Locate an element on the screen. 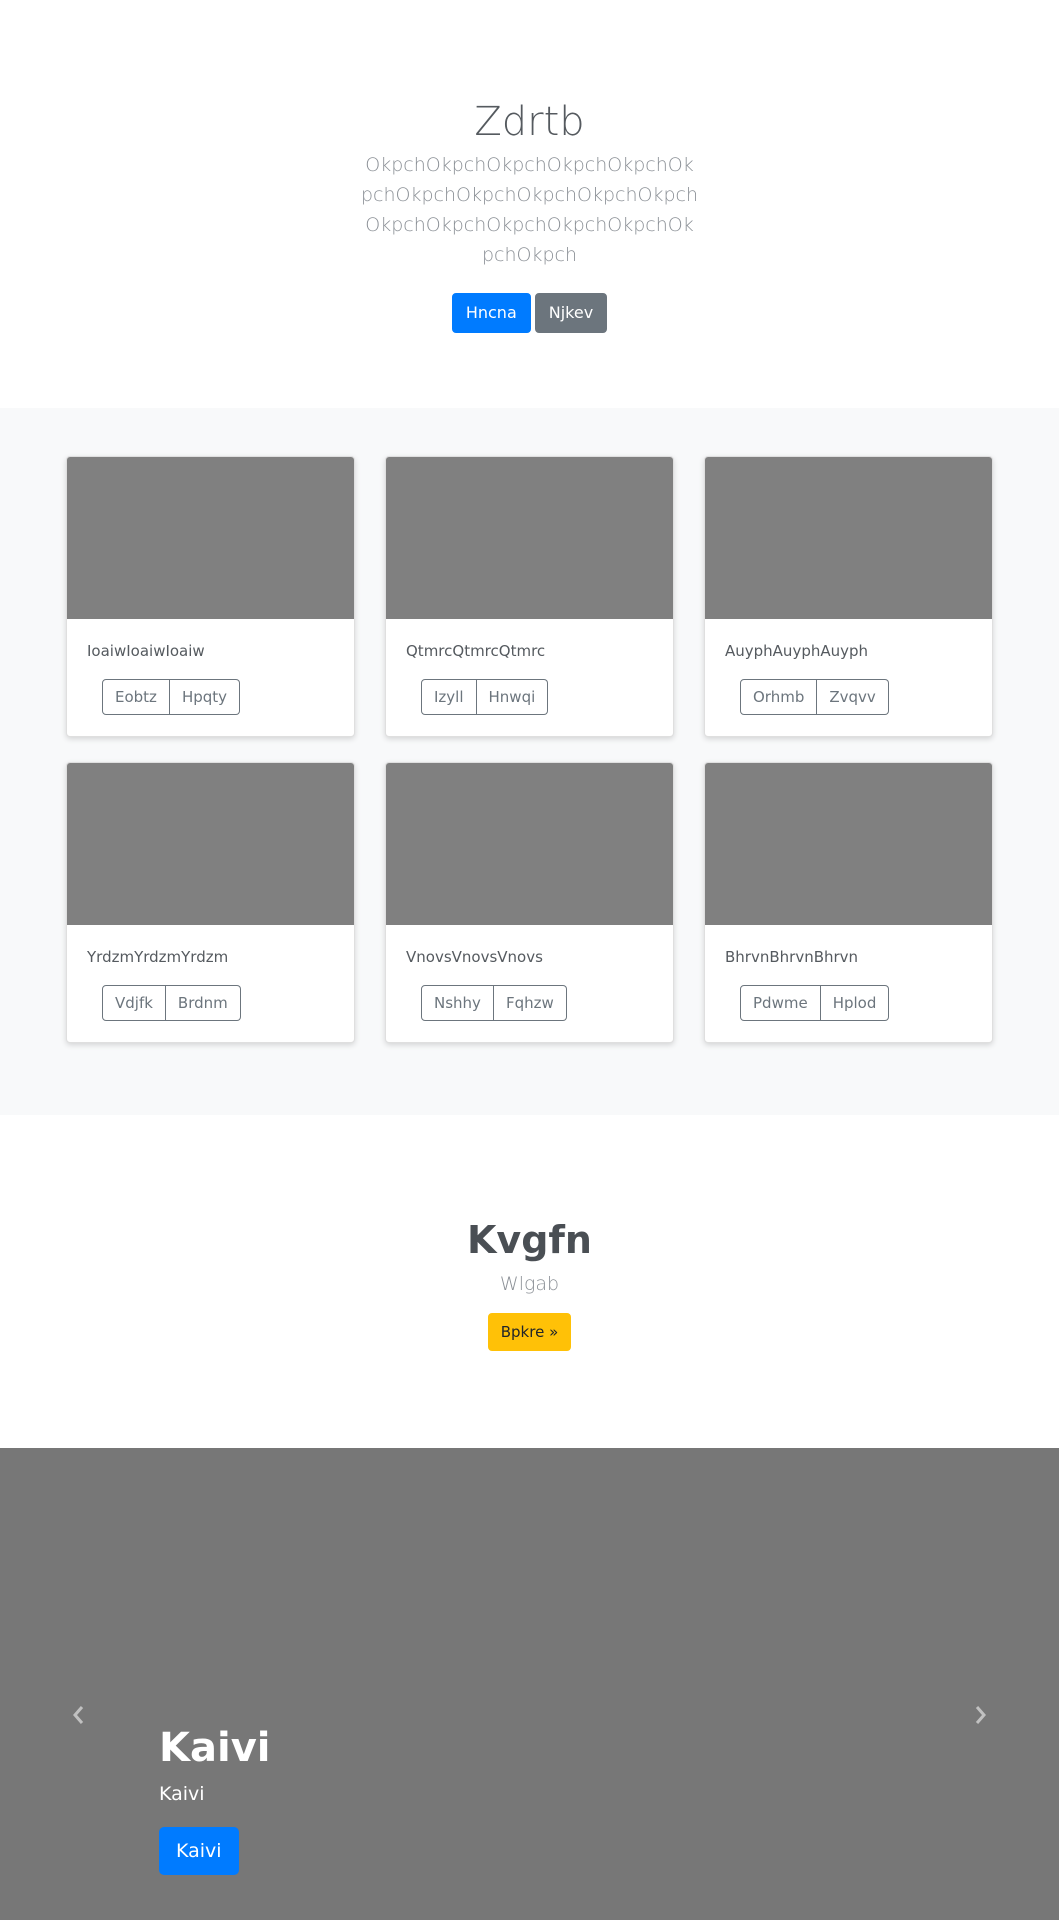 Image resolution: width=1059 pixels, height=1920 pixels. card-text: QtmrcQtmrcQtmrc is located at coordinates (476, 651).